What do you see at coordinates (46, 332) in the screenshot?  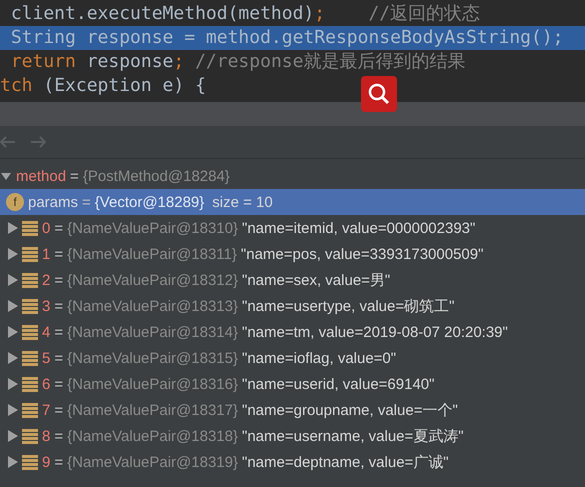 I see `variable-name: 4` at bounding box center [46, 332].